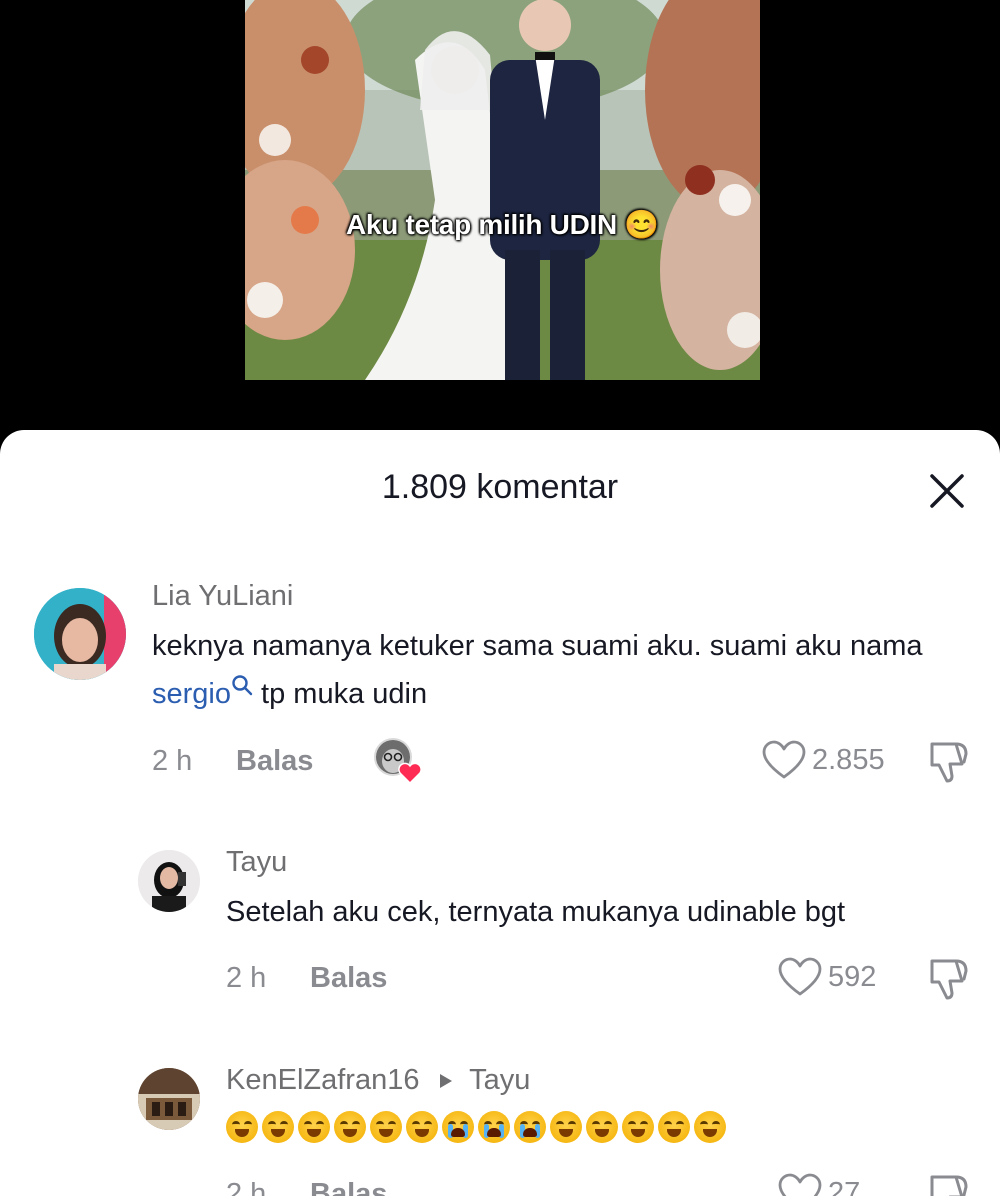 This screenshot has width=1000, height=1196. Describe the element at coordinates (827, 977) in the screenshot. I see `like-button: 592` at that location.